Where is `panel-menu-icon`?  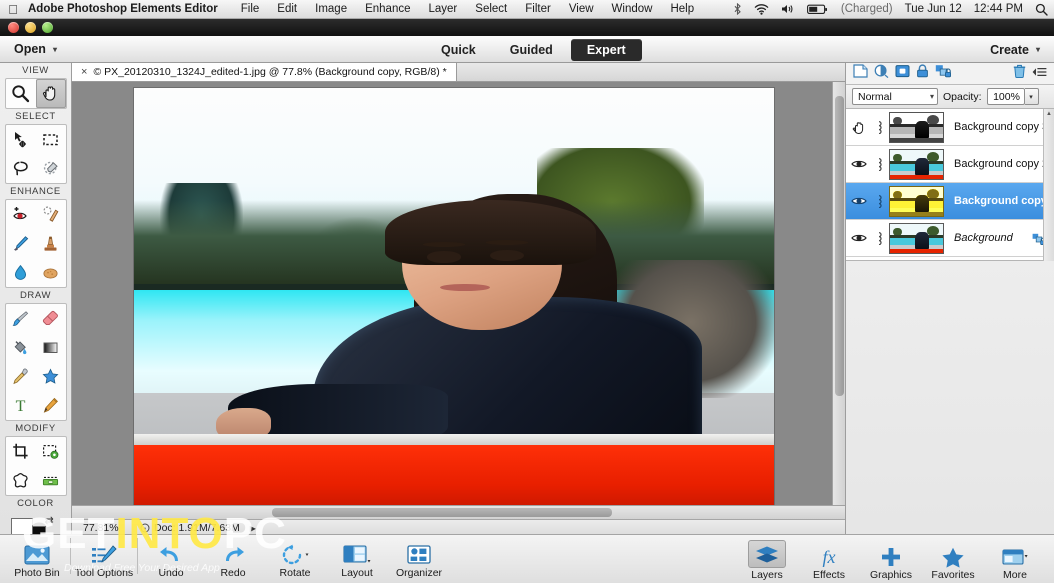 panel-menu-icon is located at coordinates (1039, 74).